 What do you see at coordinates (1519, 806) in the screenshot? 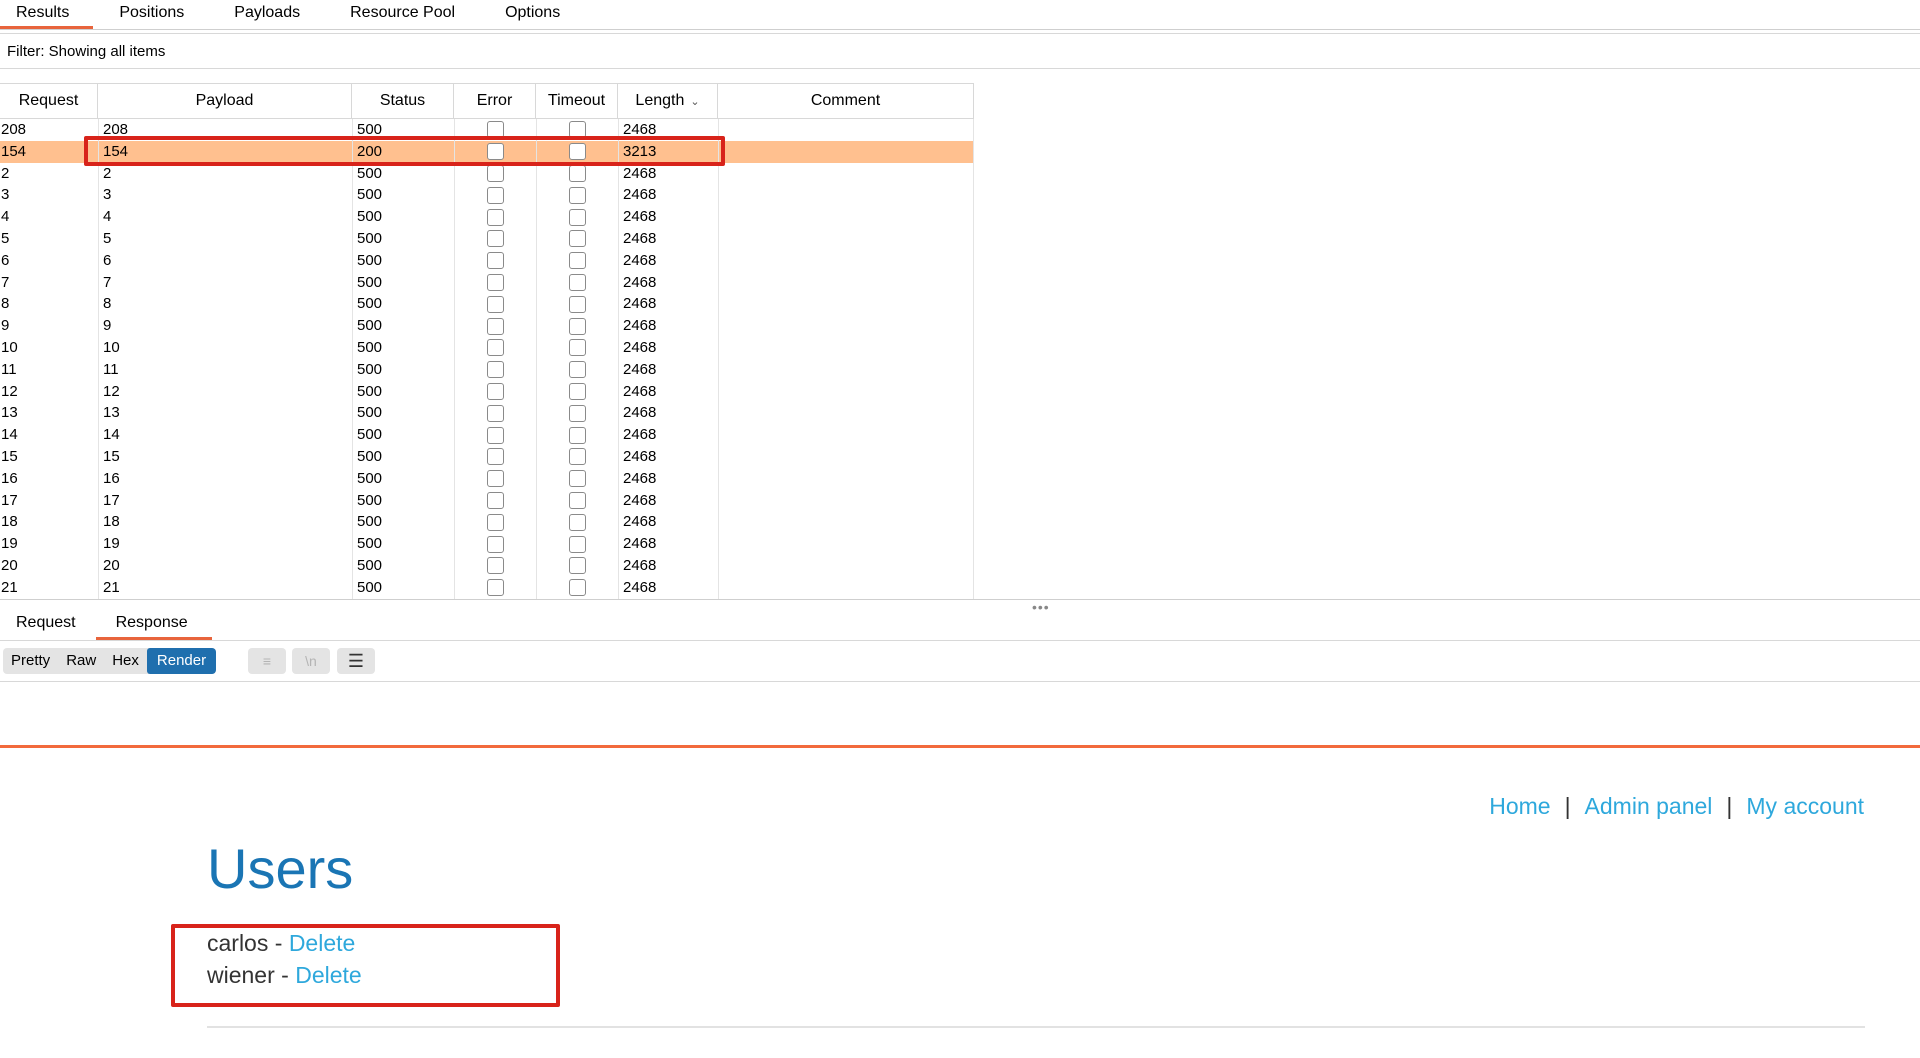
I see `nav-home-link: Home` at bounding box center [1519, 806].